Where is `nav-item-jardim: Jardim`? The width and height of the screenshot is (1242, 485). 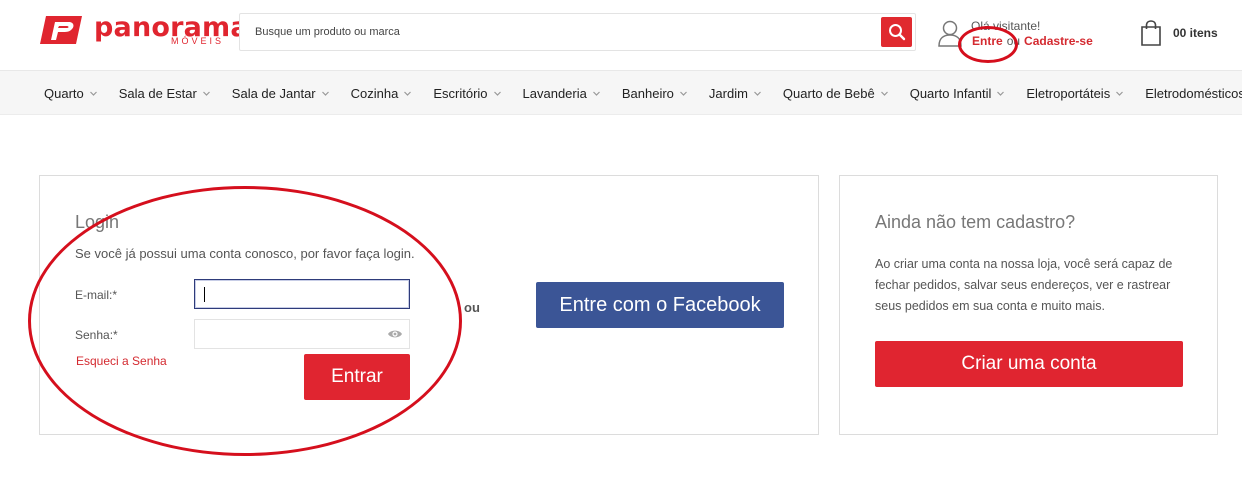
nav-item-jardim: Jardim is located at coordinates (735, 93).